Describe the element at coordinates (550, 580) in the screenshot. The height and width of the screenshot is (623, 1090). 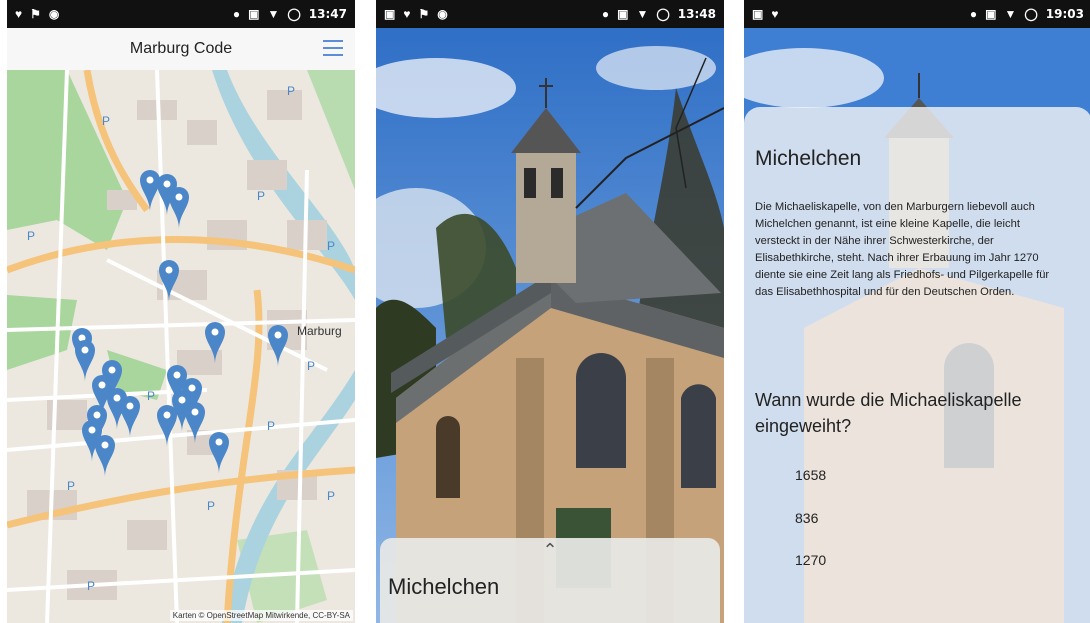
I see `bottom-sheet: ⌃ Michelchen` at that location.